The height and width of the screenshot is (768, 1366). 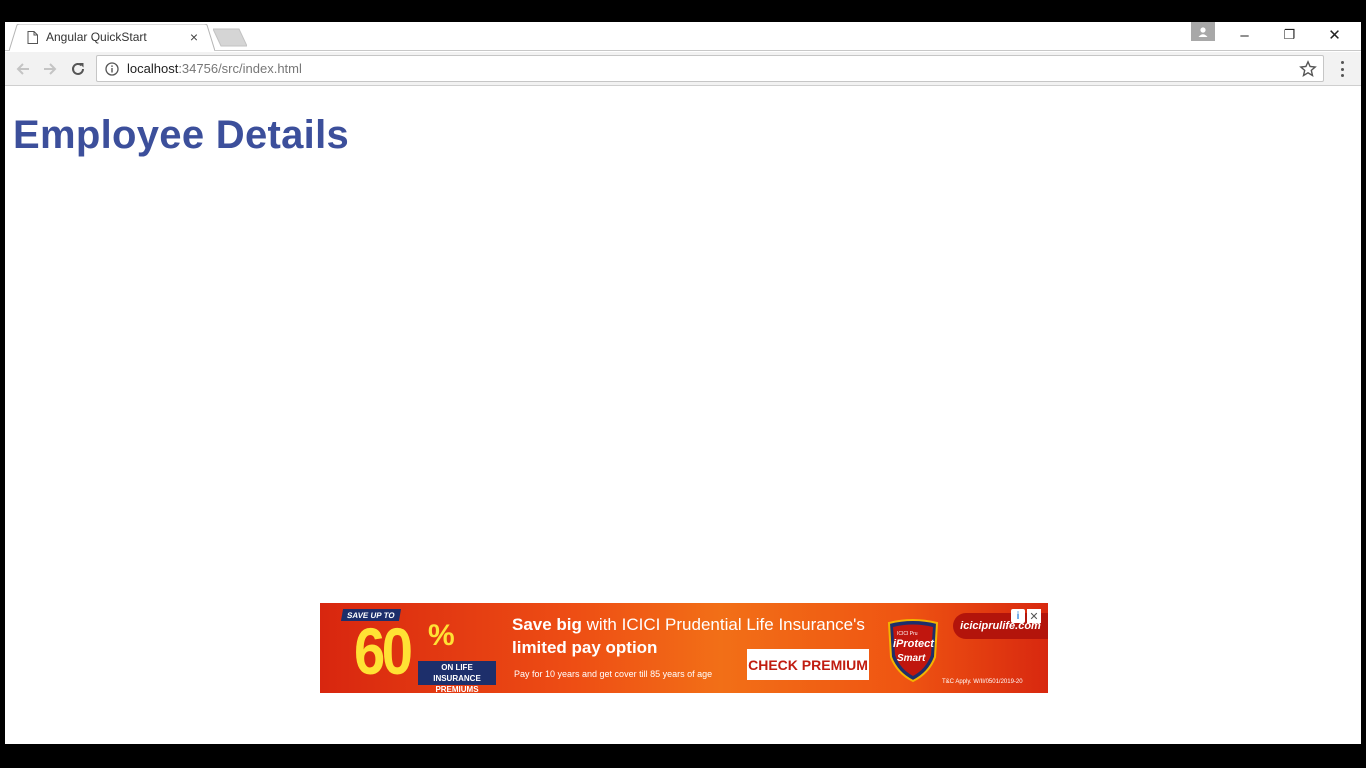 What do you see at coordinates (457, 689) in the screenshot?
I see `ad-premiums-line2: PREMIUMS` at bounding box center [457, 689].